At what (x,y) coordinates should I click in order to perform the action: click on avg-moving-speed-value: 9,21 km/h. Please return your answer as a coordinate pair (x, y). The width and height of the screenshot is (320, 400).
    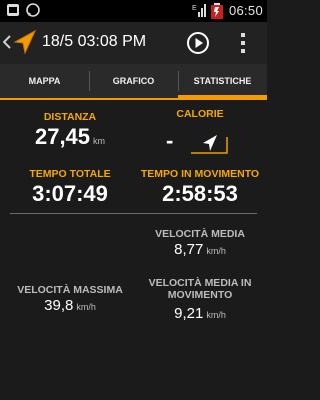
    Looking at the image, I should click on (200, 313).